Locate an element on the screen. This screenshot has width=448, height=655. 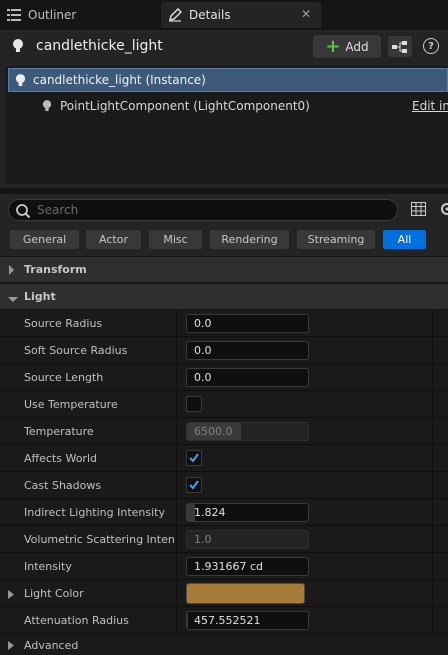
blueprint-button is located at coordinates (400, 46).